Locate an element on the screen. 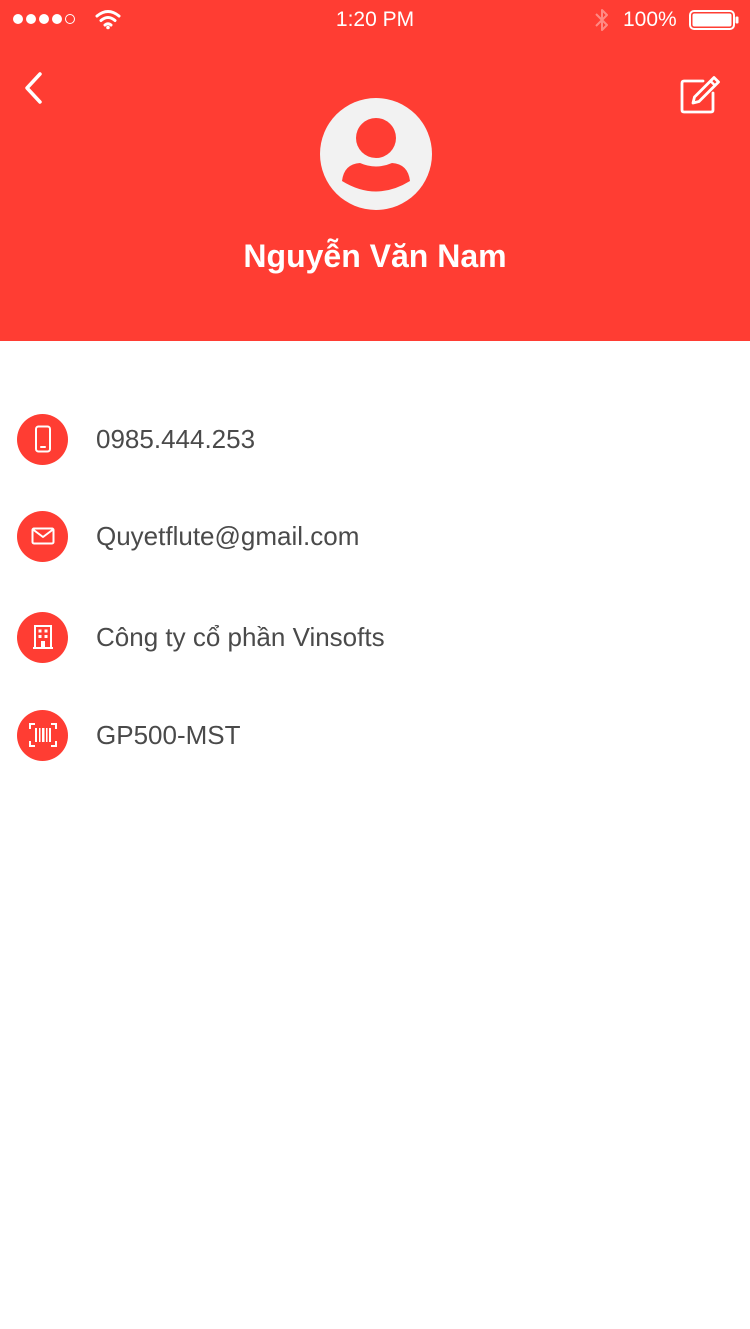 Image resolution: width=750 pixels, height=1329 pixels. edit-icon is located at coordinates (700, 95).